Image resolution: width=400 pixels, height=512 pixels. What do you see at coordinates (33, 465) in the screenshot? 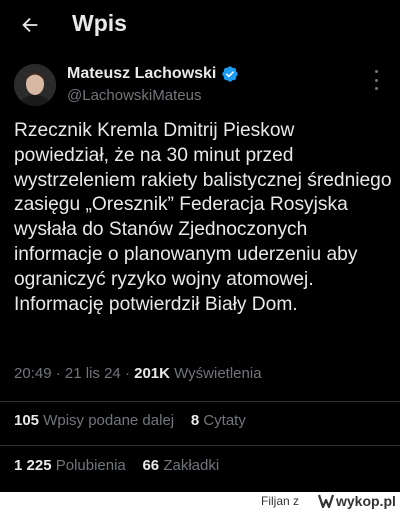
I see `likes-count: 1 225` at bounding box center [33, 465].